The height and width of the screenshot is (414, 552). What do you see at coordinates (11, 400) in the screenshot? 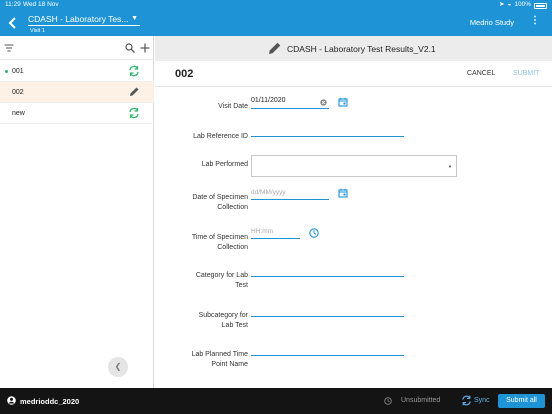
I see `user-icon` at bounding box center [11, 400].